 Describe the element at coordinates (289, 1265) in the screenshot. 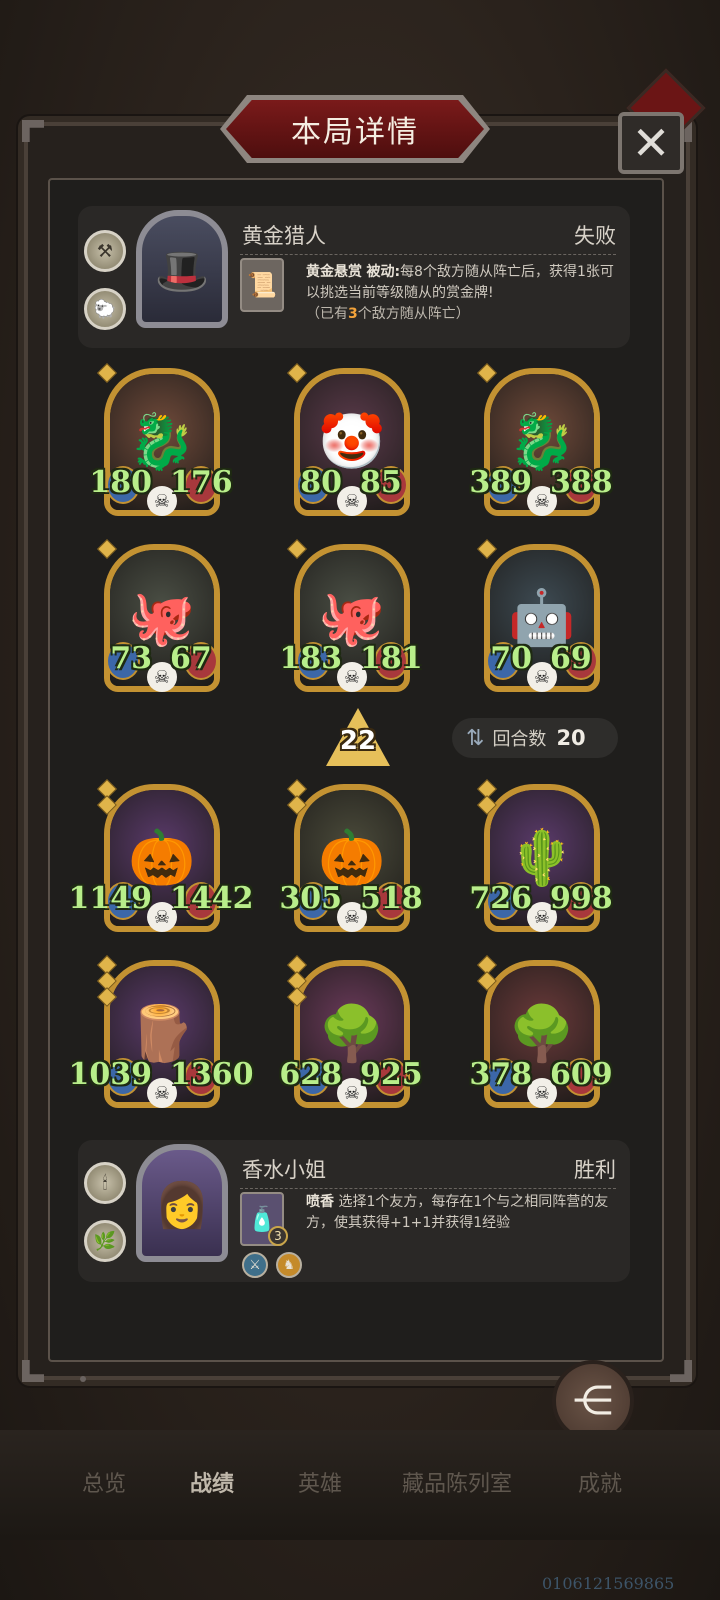

I see `horse-icon: ♞` at that location.